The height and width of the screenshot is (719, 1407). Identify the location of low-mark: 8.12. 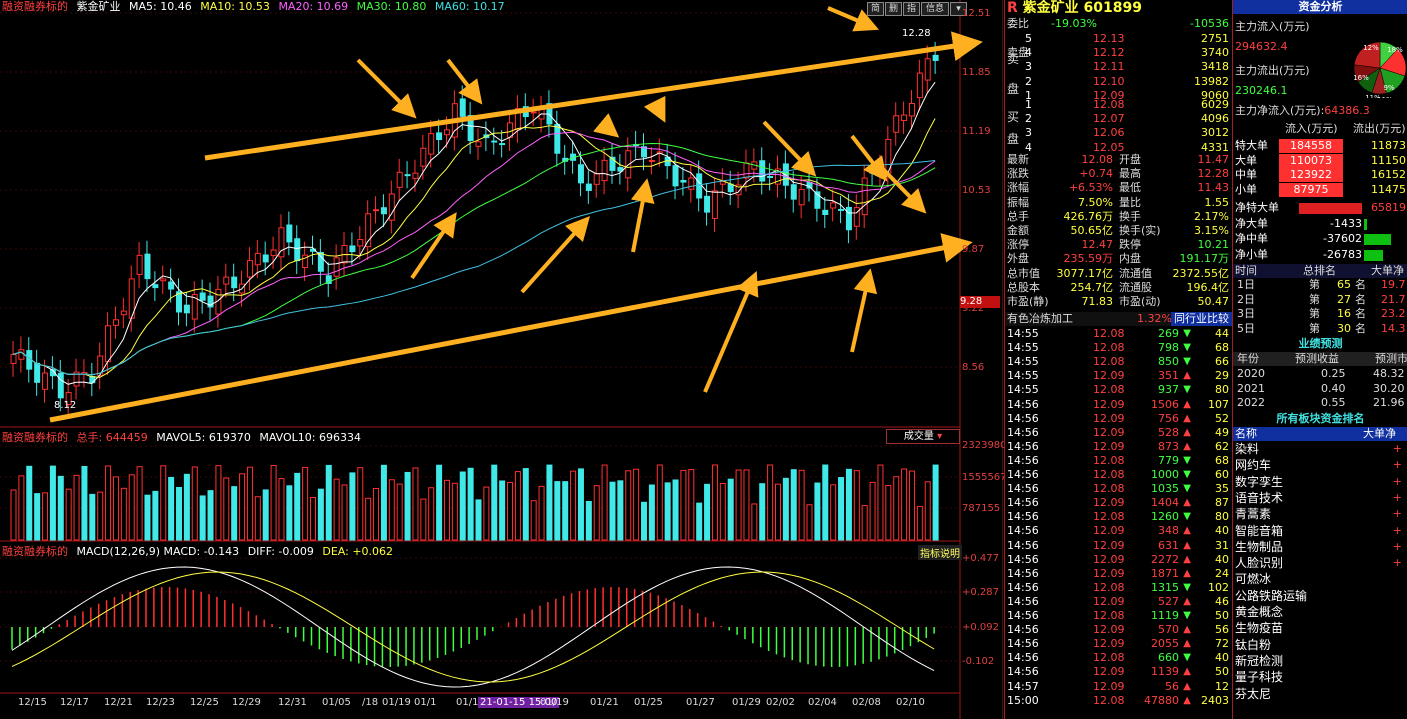
(65, 405).